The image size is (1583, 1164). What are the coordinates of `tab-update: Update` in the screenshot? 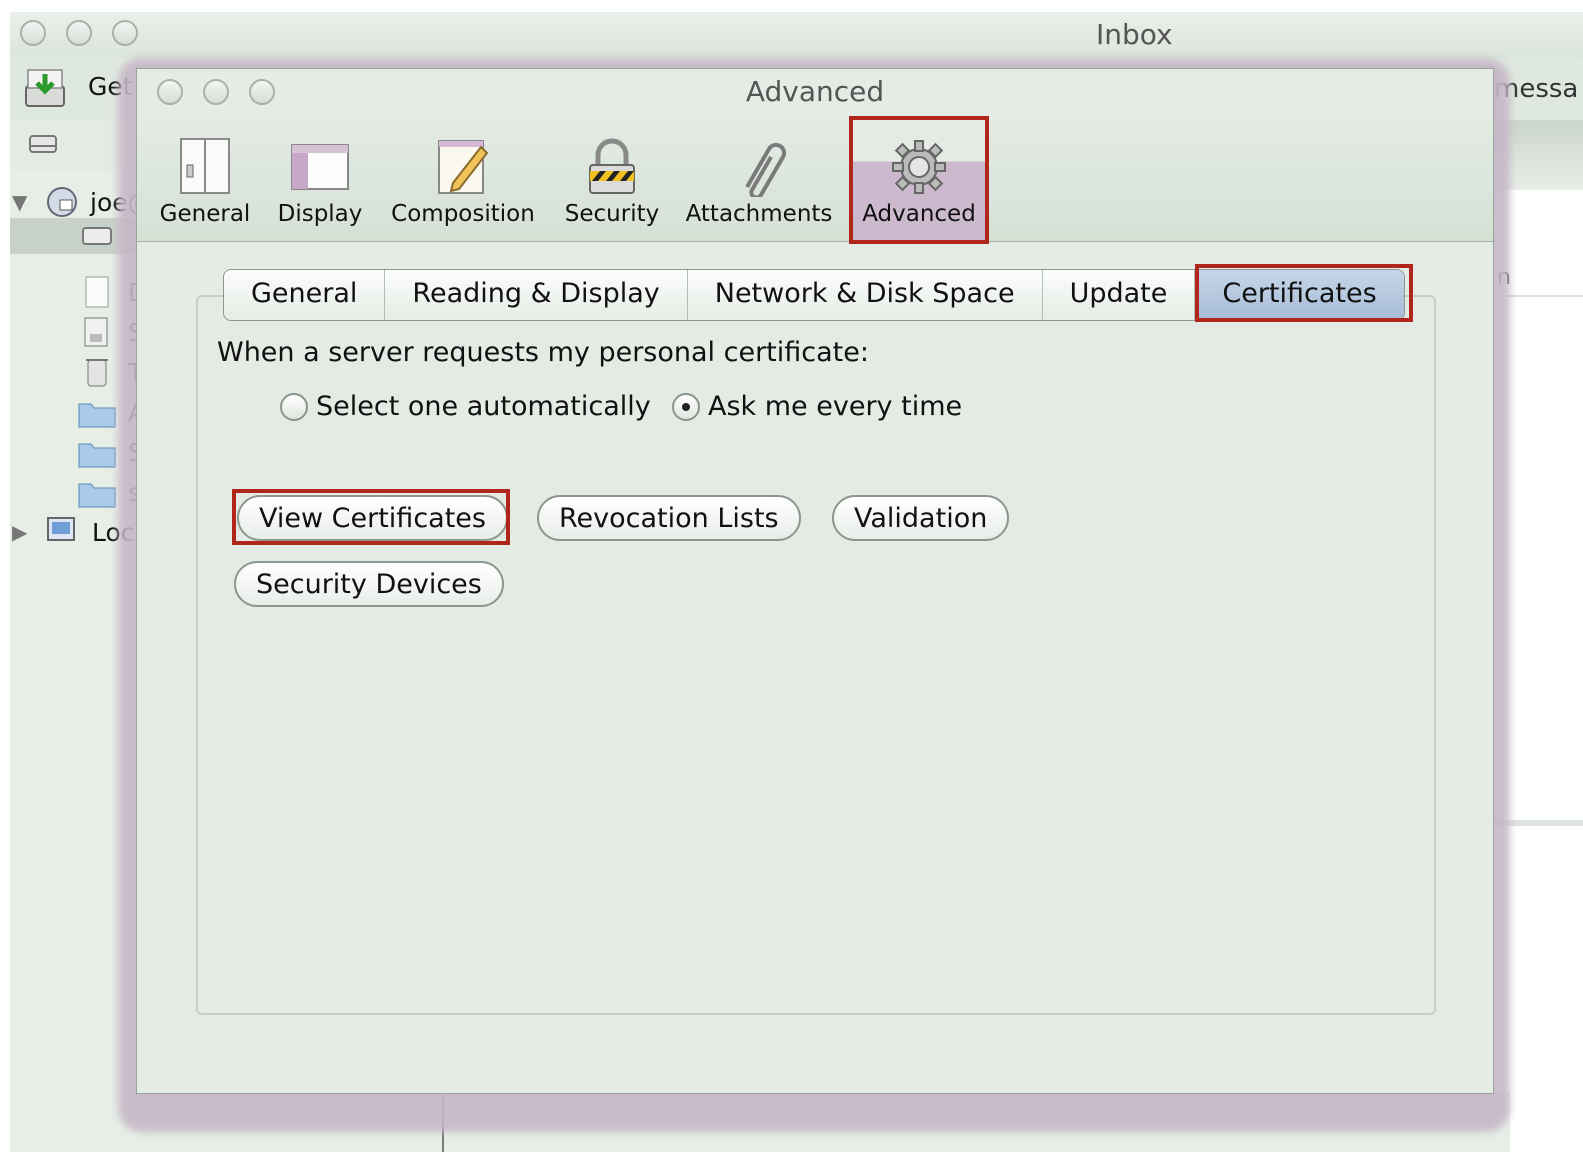 It's located at (1119, 295).